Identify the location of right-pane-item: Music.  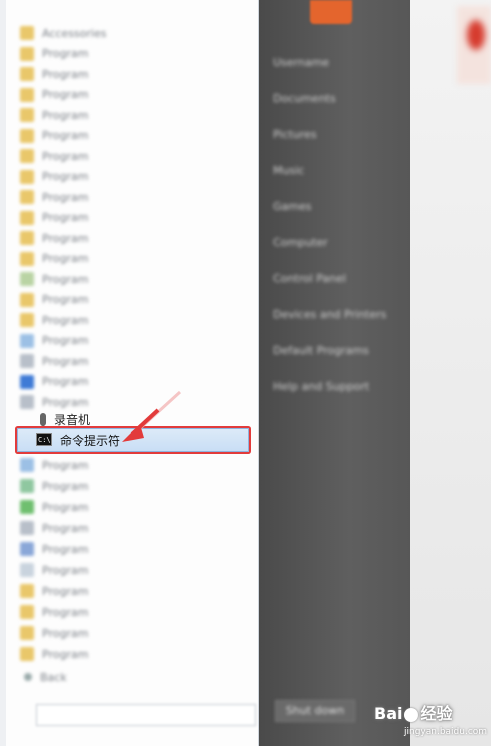
(288, 170).